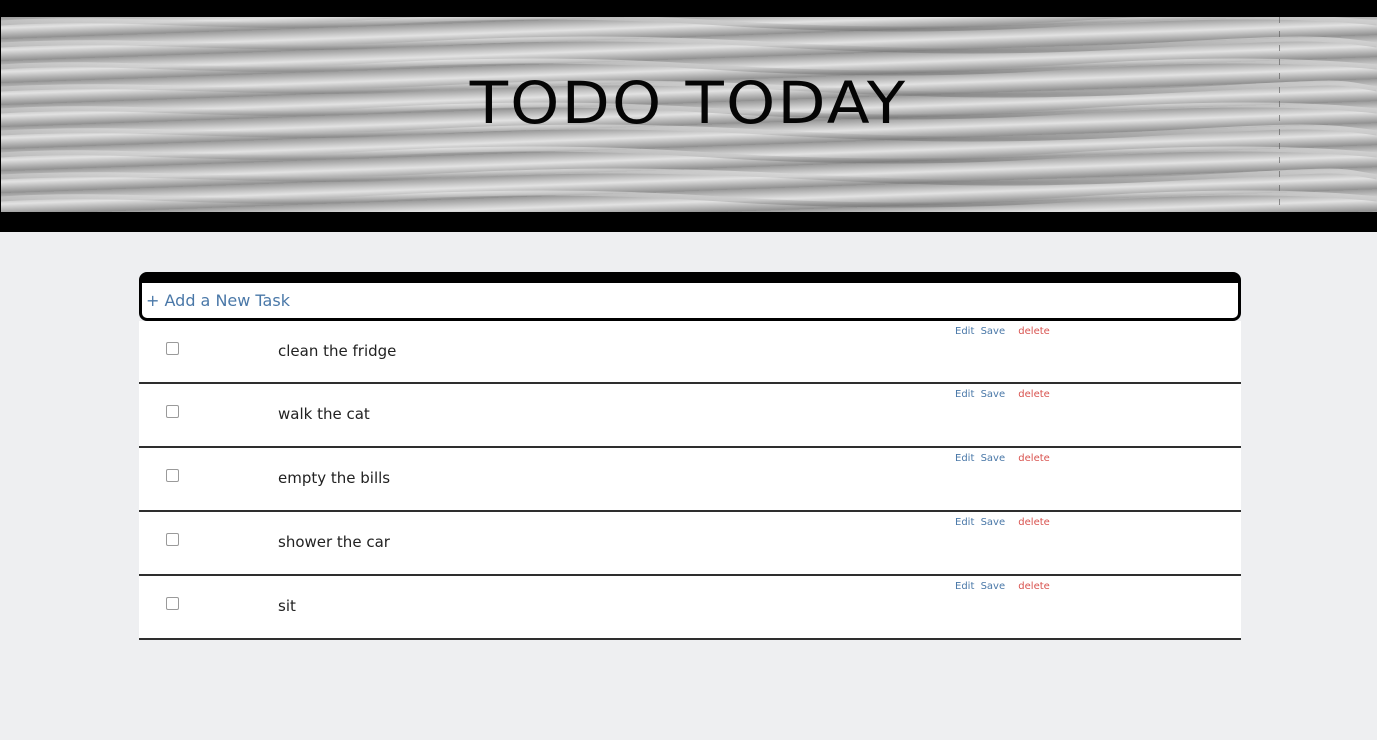 This screenshot has height=740, width=1377. Describe the element at coordinates (690, 416) in the screenshot. I see `task-row: walk the cat Edit Save delete` at that location.